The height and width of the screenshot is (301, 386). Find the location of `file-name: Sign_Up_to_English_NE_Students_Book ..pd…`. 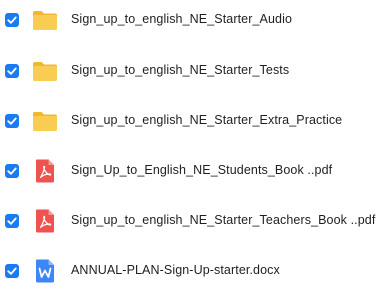

file-name: Sign_Up_to_English_NE_Students_Book ..pd… is located at coordinates (202, 170).